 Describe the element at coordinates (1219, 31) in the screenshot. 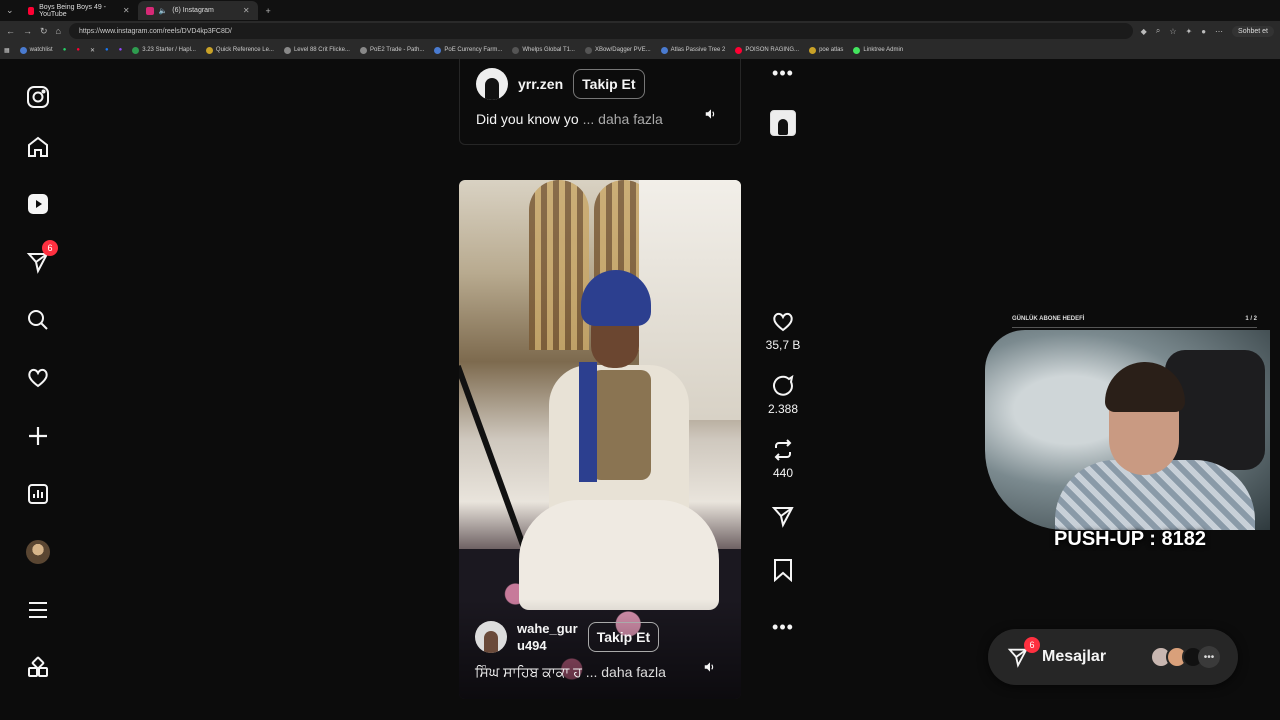

I see `more-menu-icon: ⋯` at that location.